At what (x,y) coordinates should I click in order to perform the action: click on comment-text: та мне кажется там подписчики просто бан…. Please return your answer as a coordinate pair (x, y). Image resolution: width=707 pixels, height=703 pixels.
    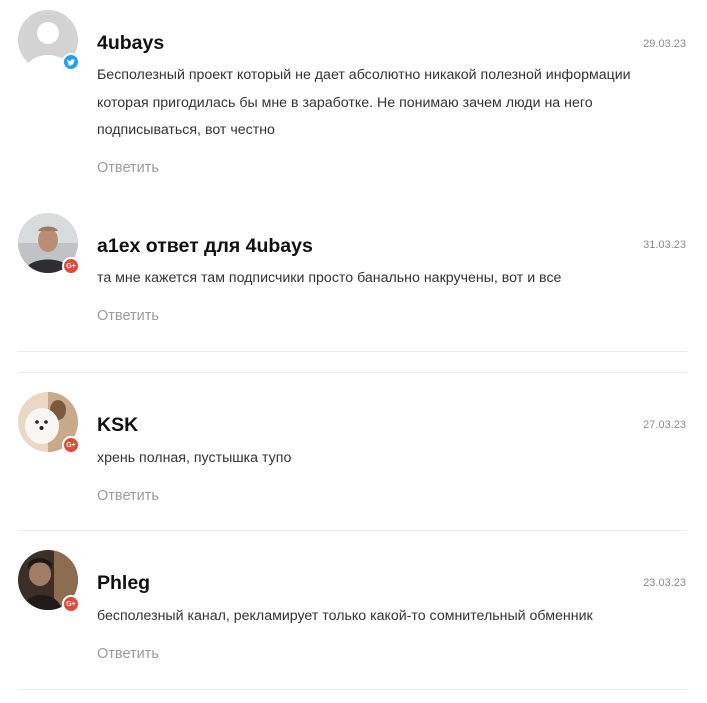
    Looking at the image, I should click on (329, 278).